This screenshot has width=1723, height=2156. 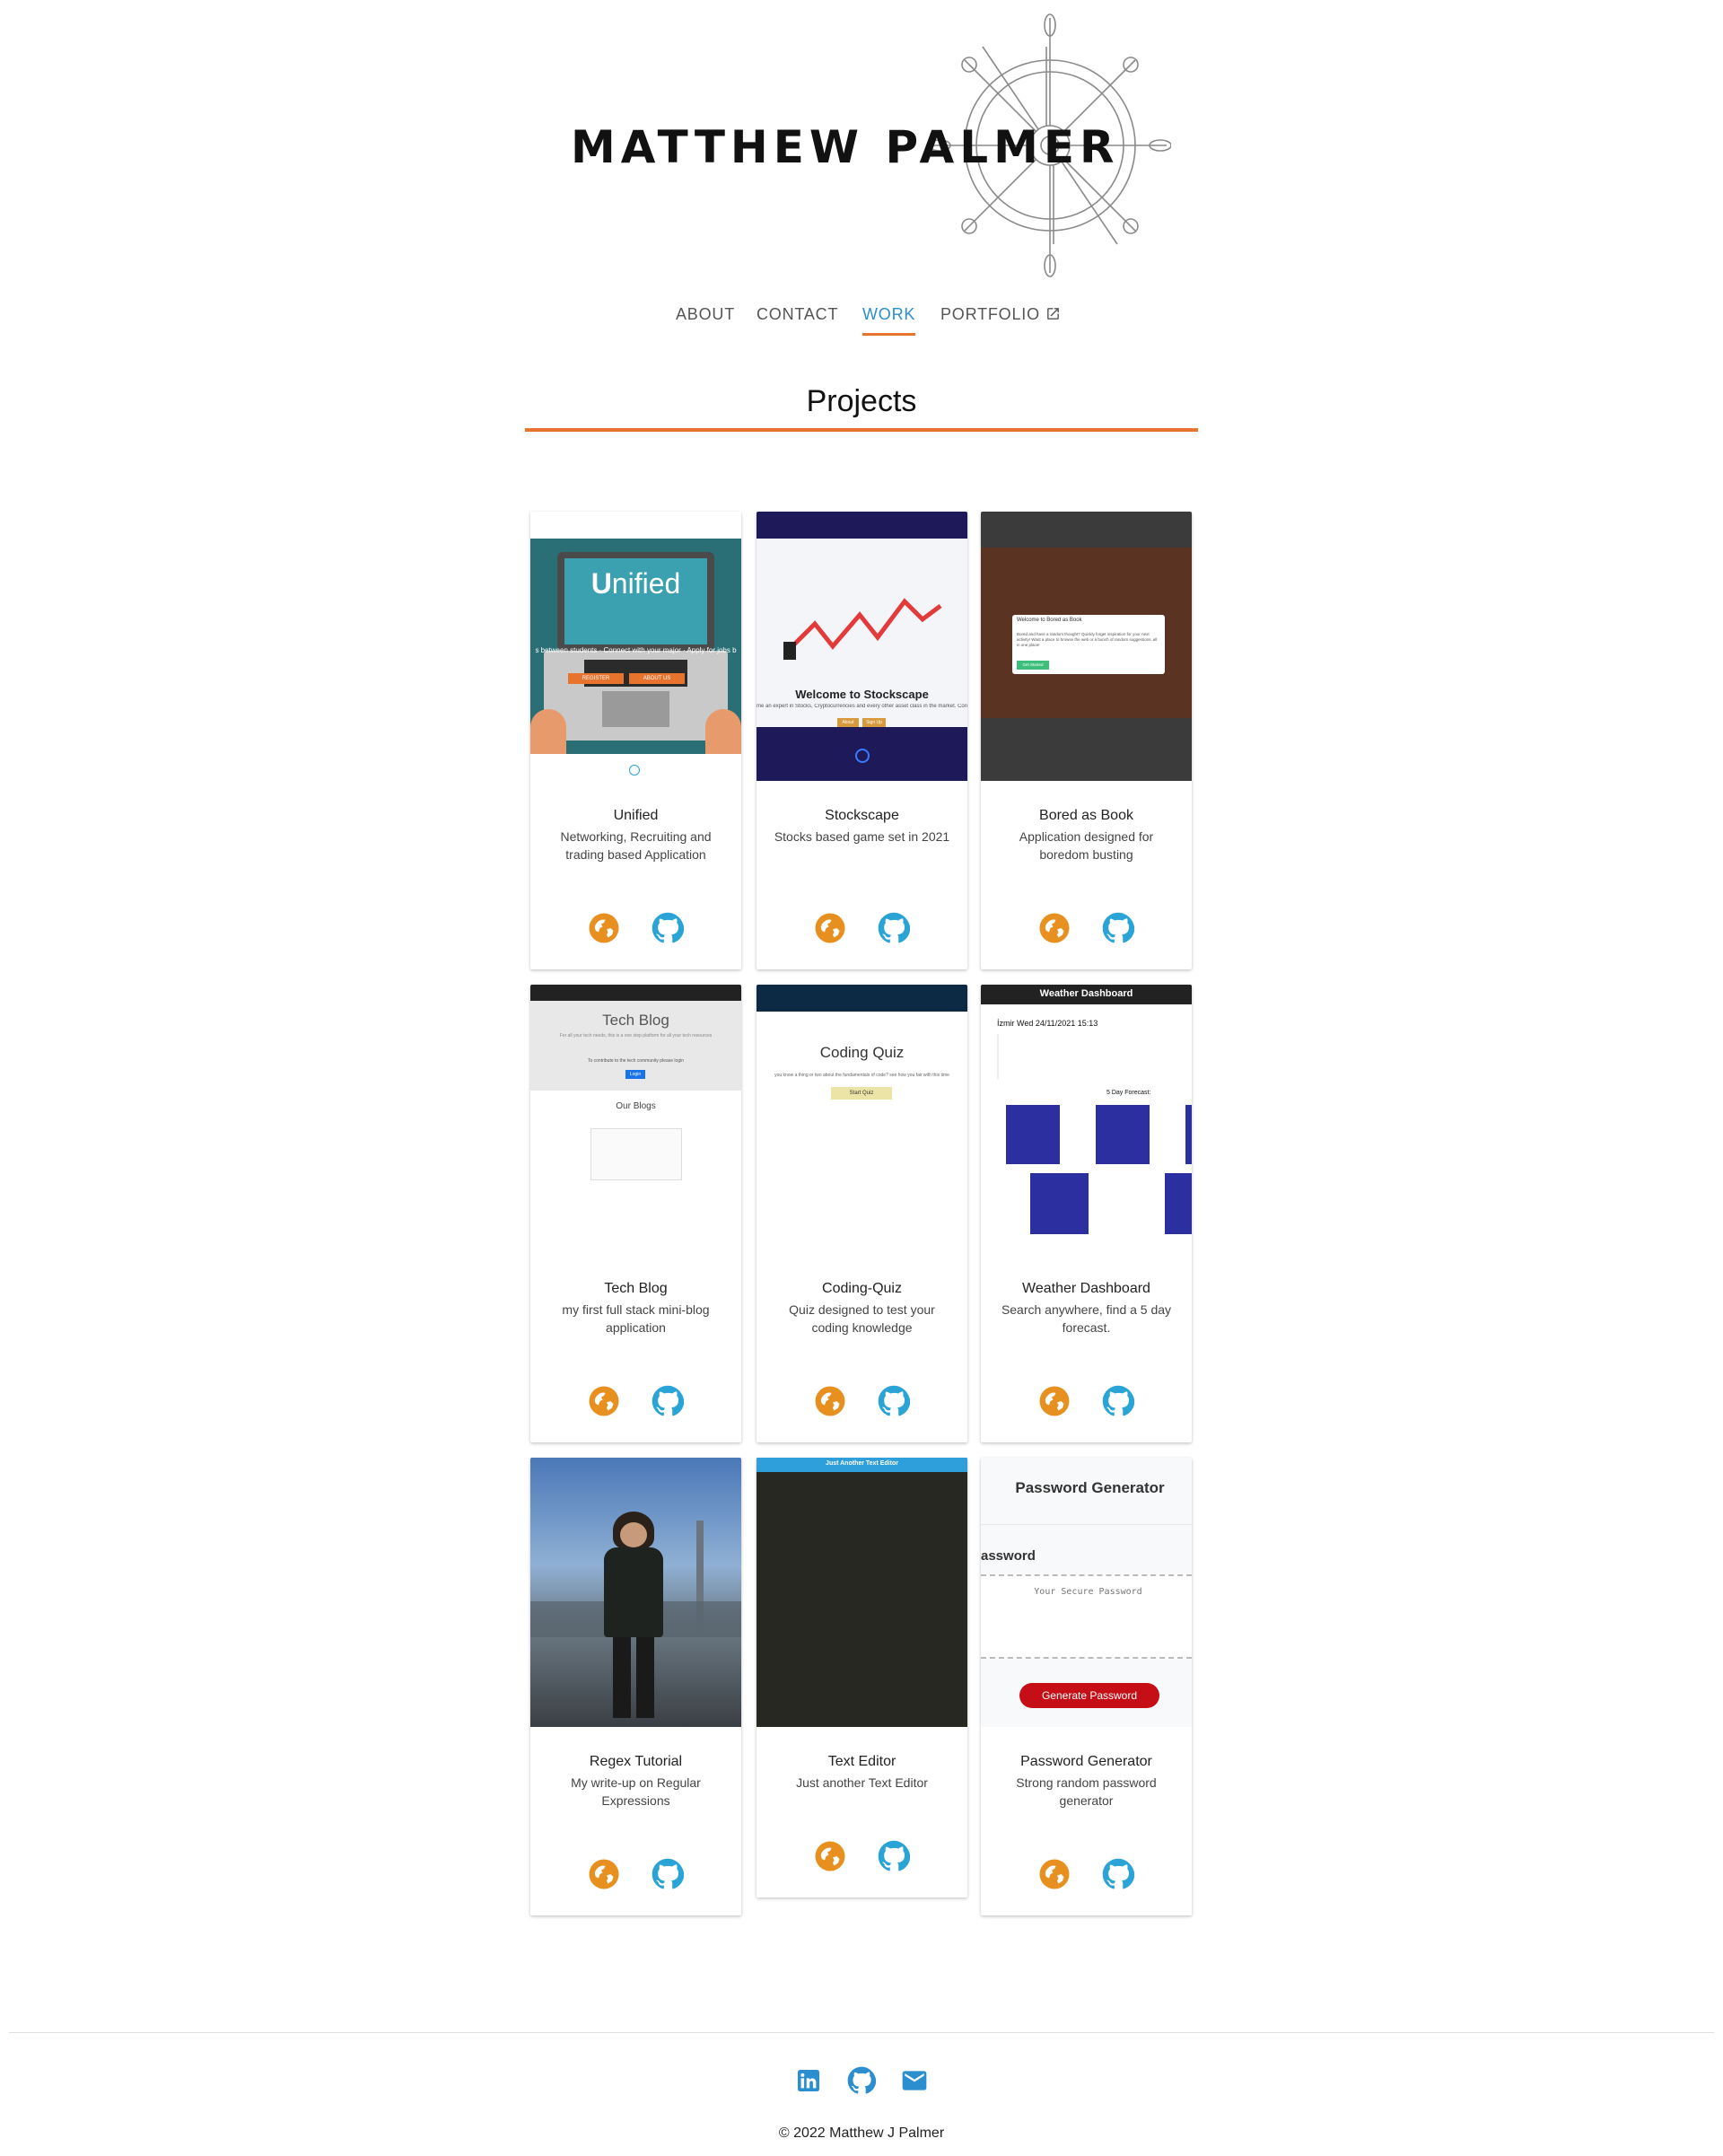 I want to click on stock-chart-illustration, so click(x=862, y=629).